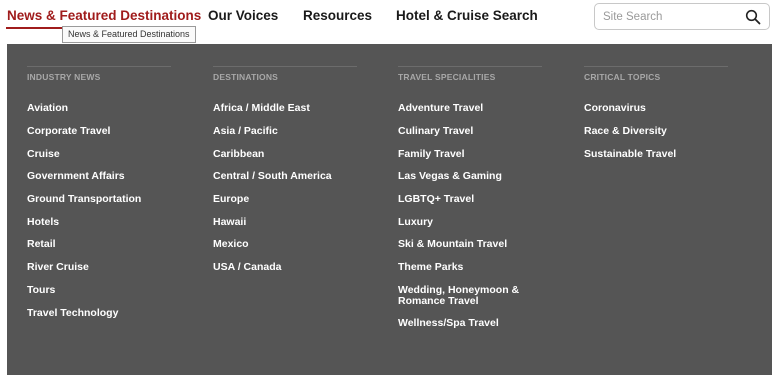 This screenshot has height=375, width=780. Describe the element at coordinates (672, 16) in the screenshot. I see `search-input` at that location.